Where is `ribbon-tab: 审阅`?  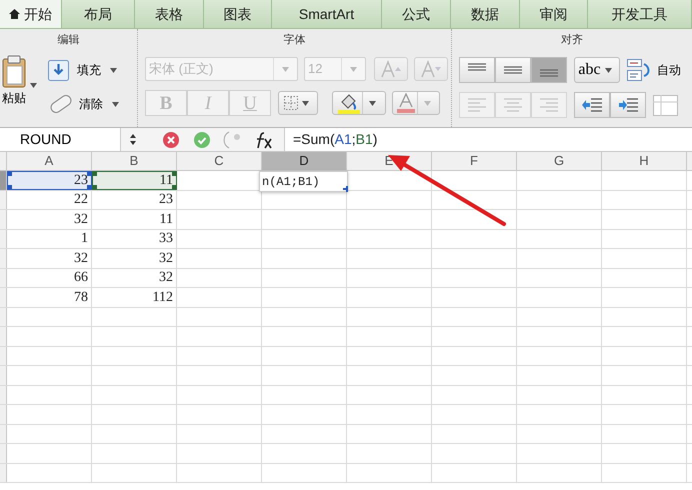 ribbon-tab: 审阅 is located at coordinates (554, 14).